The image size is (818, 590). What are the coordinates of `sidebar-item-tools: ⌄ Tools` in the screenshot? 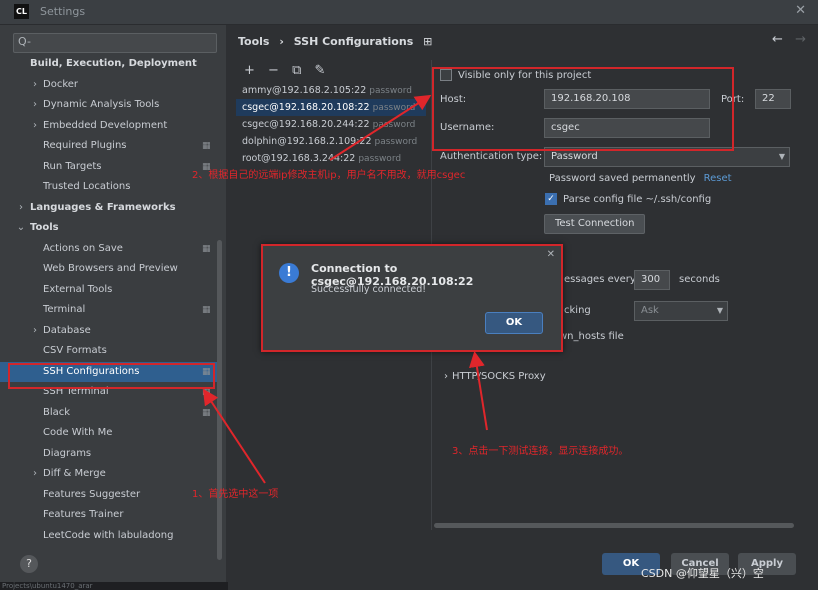 It's located at (111, 228).